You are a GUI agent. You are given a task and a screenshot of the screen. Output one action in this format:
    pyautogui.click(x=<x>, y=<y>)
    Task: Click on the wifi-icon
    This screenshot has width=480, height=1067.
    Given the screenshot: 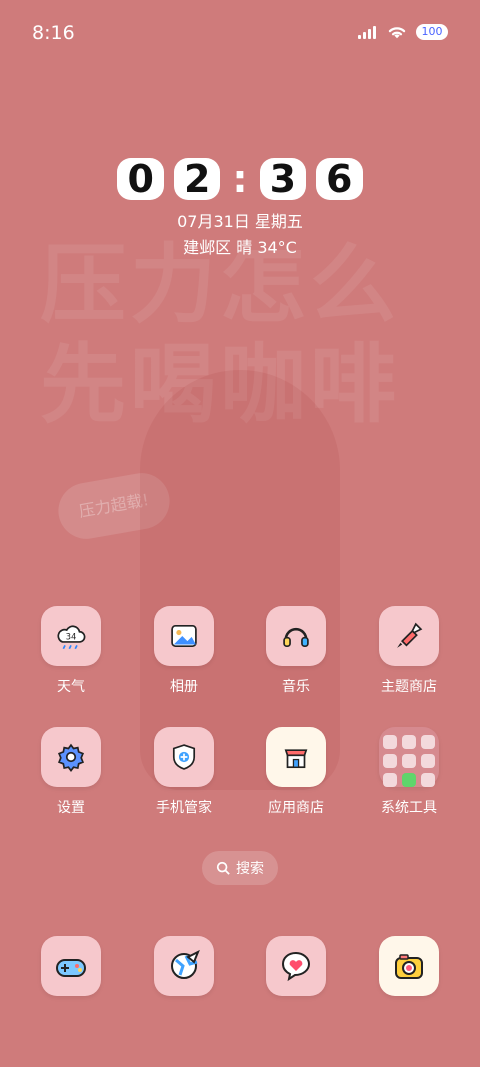 What is the action you would take?
    pyautogui.click(x=397, y=33)
    